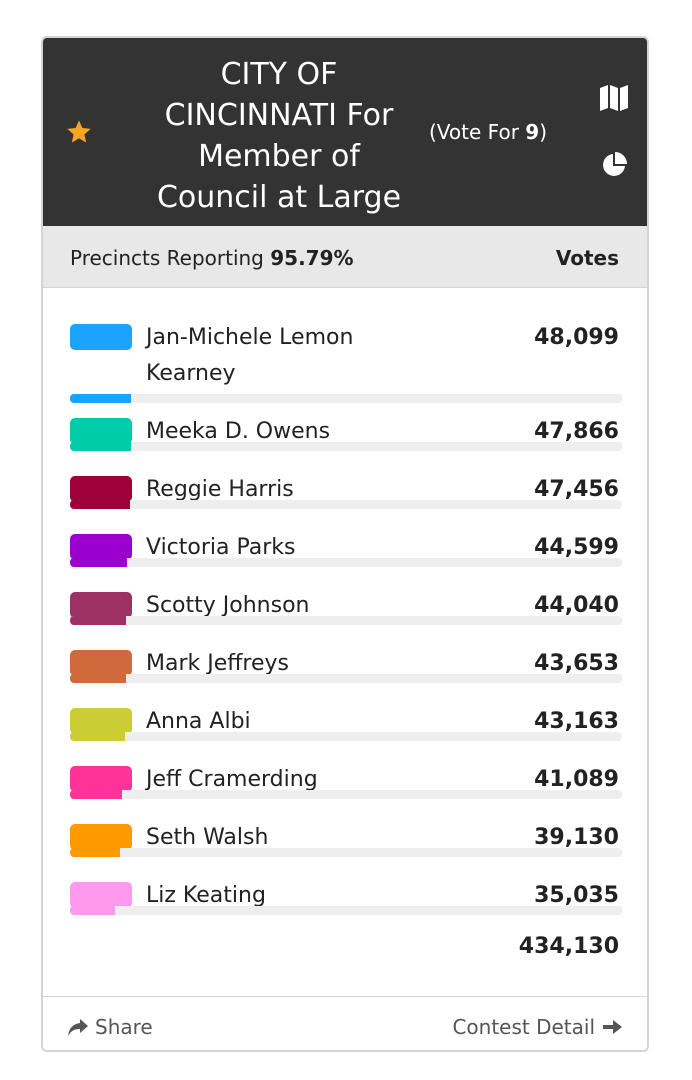  What do you see at coordinates (532, 132) in the screenshot?
I see `vote-for-count: 9` at bounding box center [532, 132].